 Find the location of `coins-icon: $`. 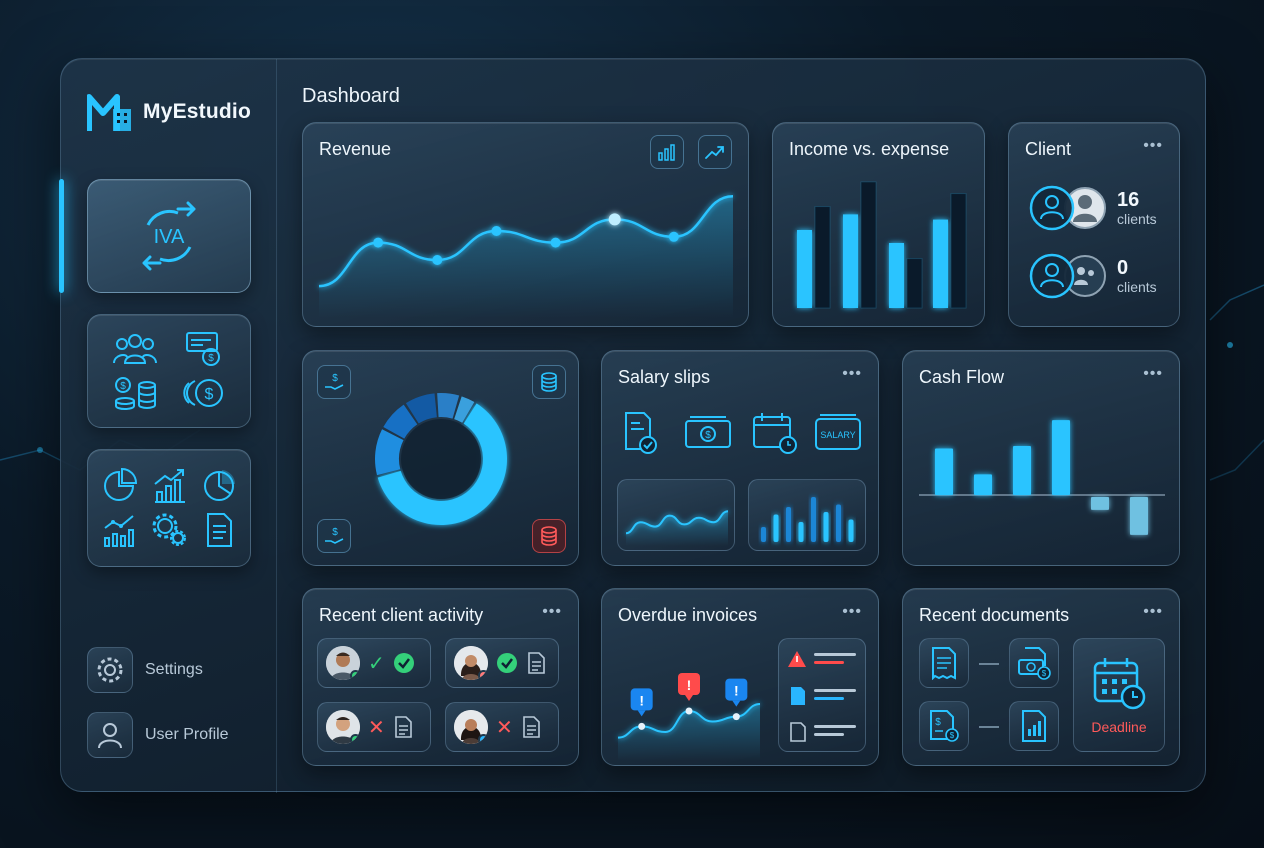

coins-icon: $ is located at coordinates (203, 393).